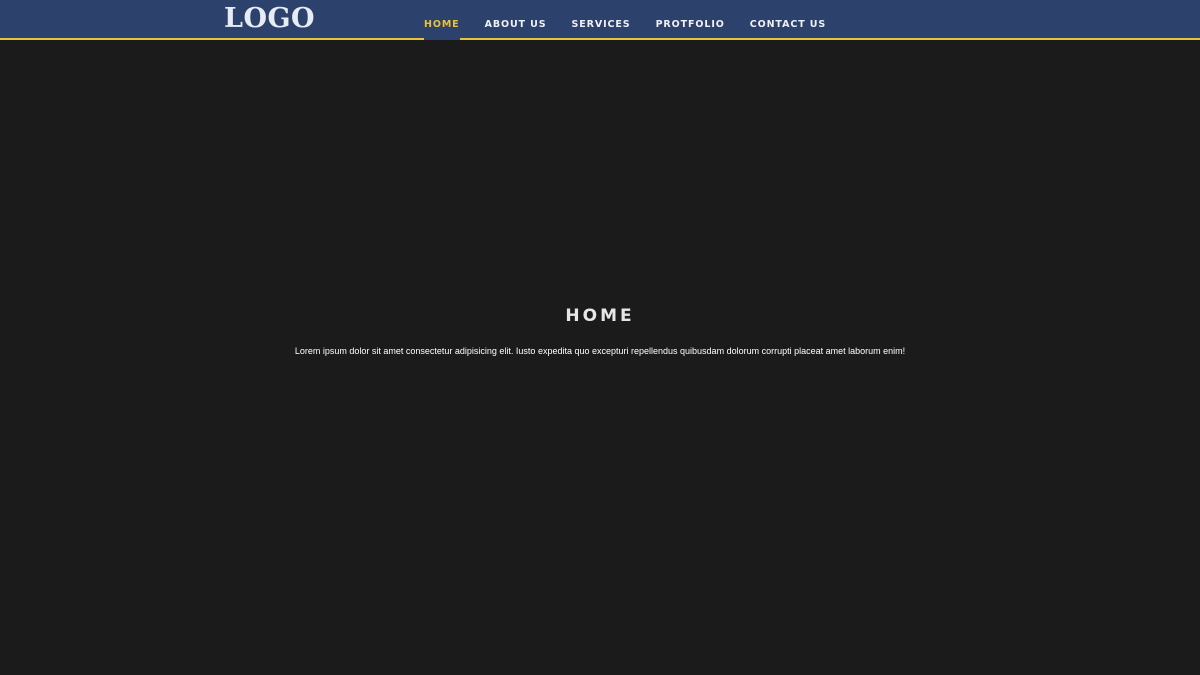  What do you see at coordinates (516, 19) in the screenshot?
I see `nav-item-about-us: ABOUT US` at bounding box center [516, 19].